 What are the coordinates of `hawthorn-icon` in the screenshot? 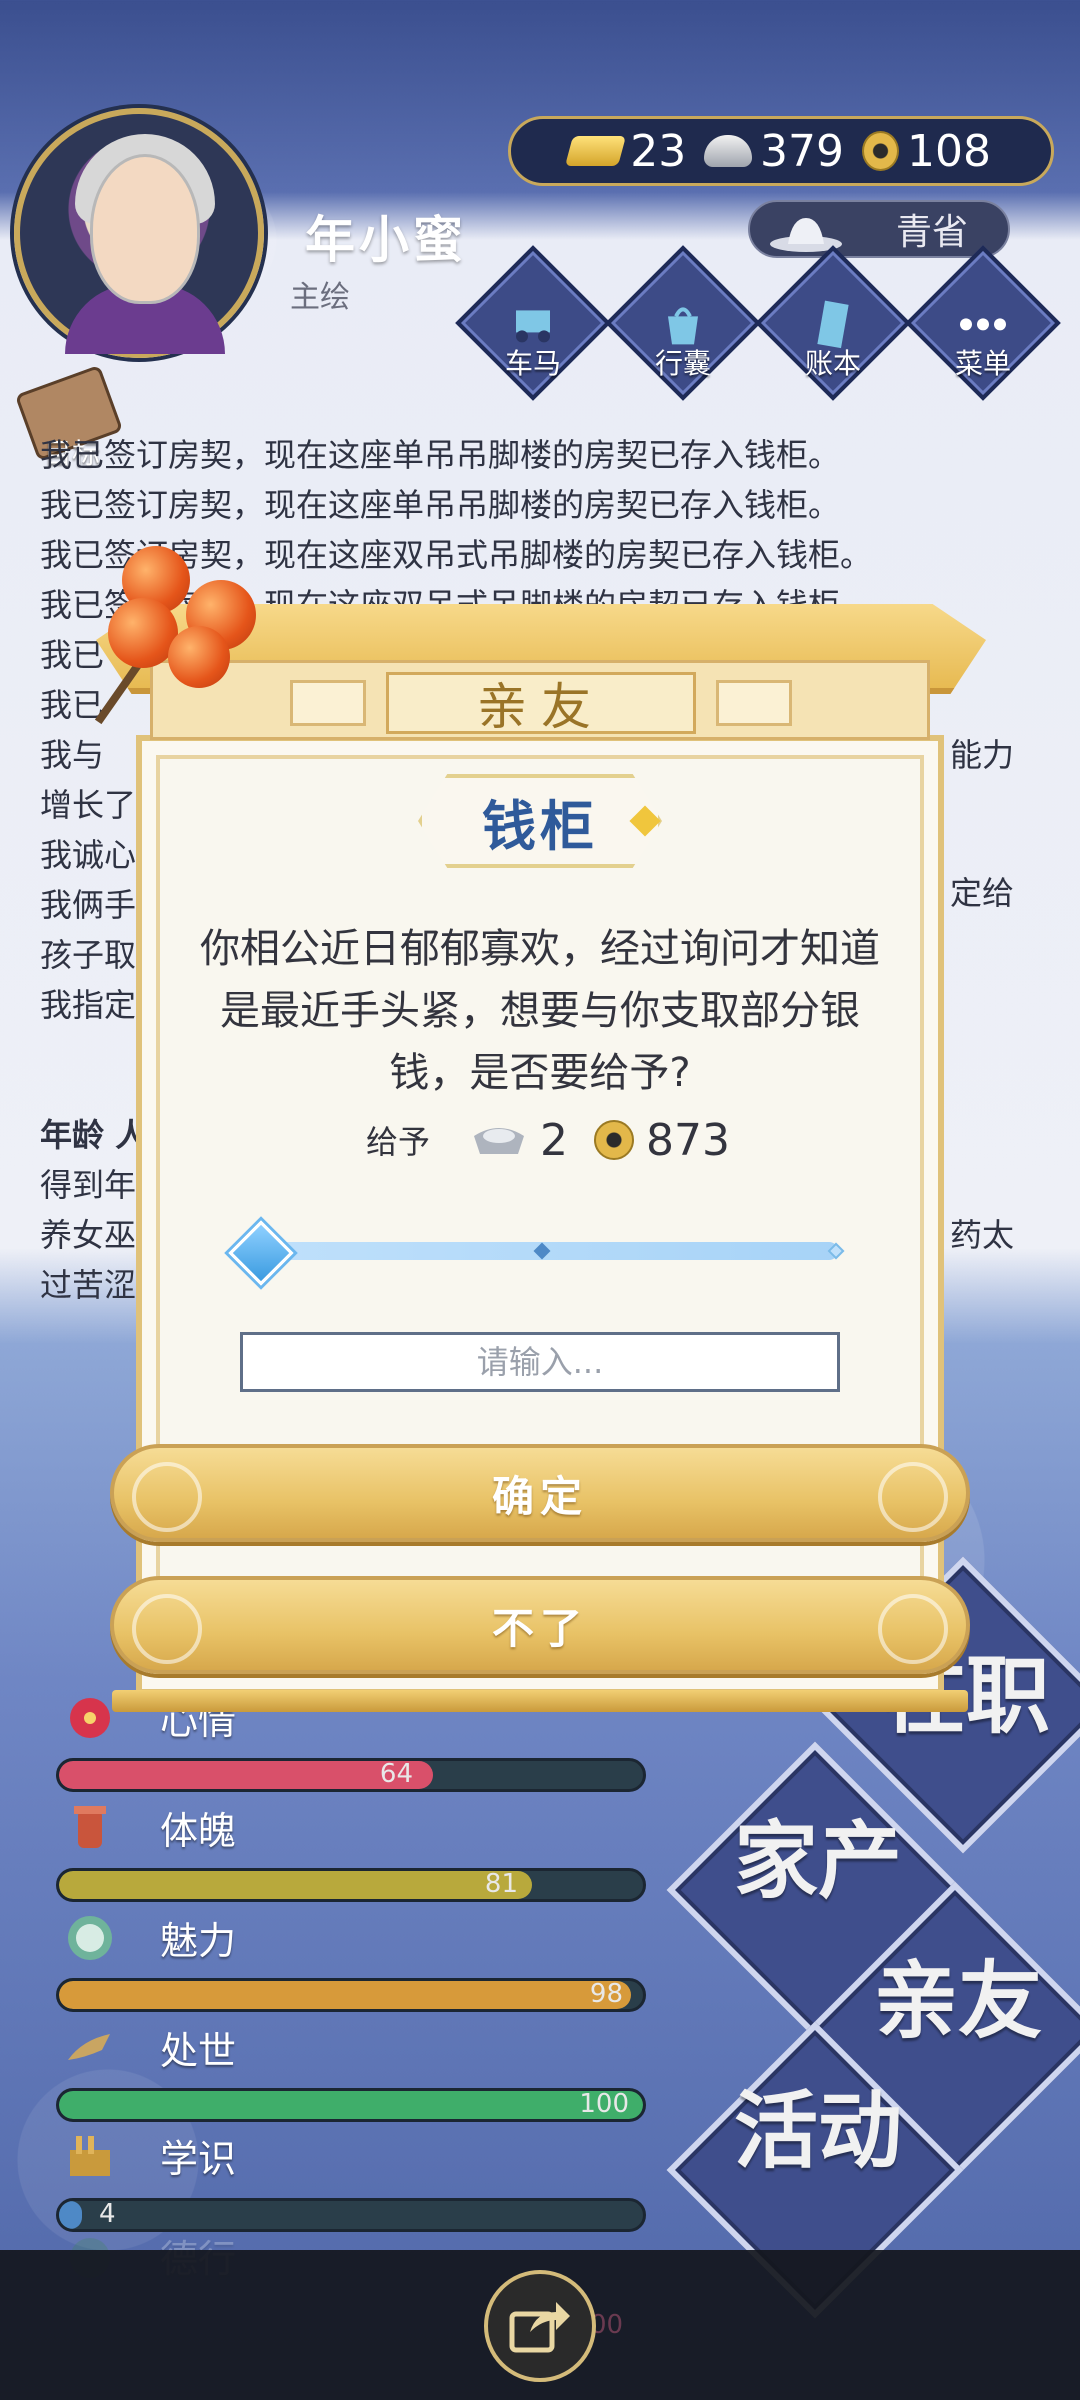 It's located at (199, 657).